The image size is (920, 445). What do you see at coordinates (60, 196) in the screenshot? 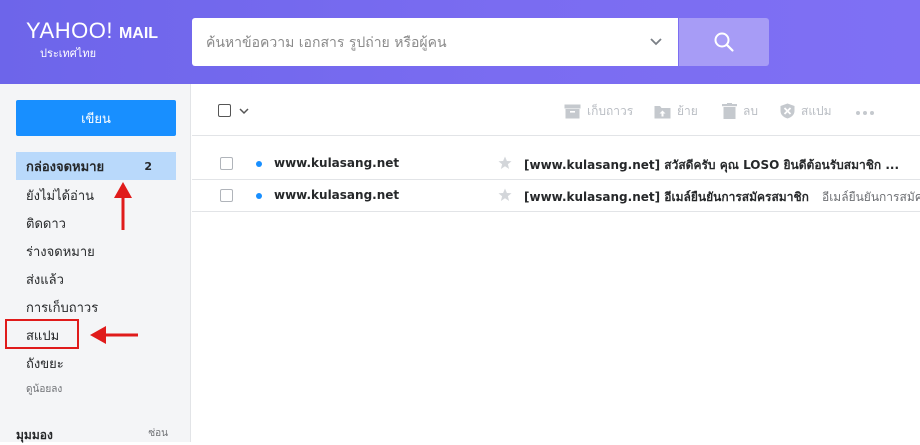
I see `sidebar-item-label: ยังไม่ได้อ่าน` at bounding box center [60, 196].